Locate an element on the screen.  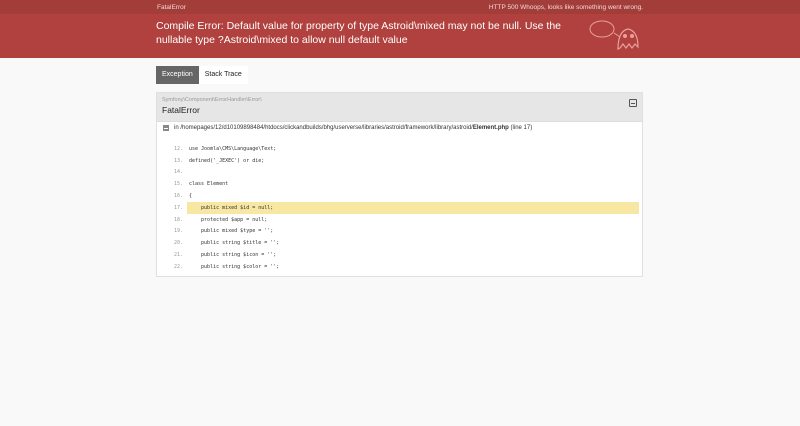
code-text: public mixed $id = null; is located at coordinates (231, 207).